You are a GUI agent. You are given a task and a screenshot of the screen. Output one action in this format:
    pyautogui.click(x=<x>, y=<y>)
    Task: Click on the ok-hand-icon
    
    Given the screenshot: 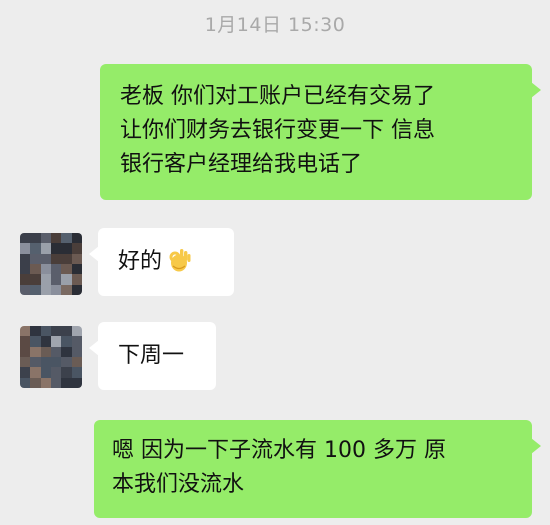 What is the action you would take?
    pyautogui.click(x=180, y=260)
    